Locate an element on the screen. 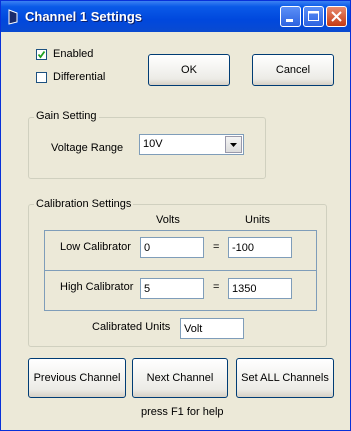 The height and width of the screenshot is (431, 351). enabled-option: Enabled is located at coordinates (64, 54).